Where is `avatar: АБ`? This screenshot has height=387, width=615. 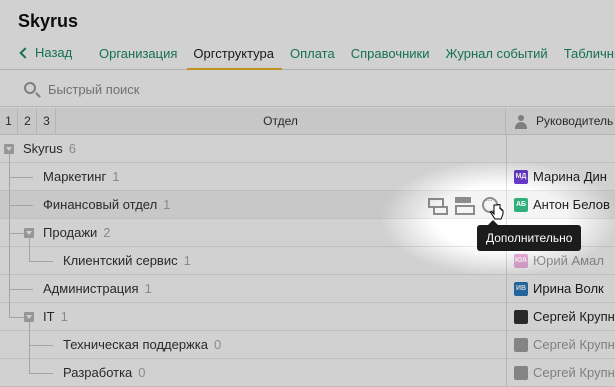
avatar: АБ is located at coordinates (521, 204).